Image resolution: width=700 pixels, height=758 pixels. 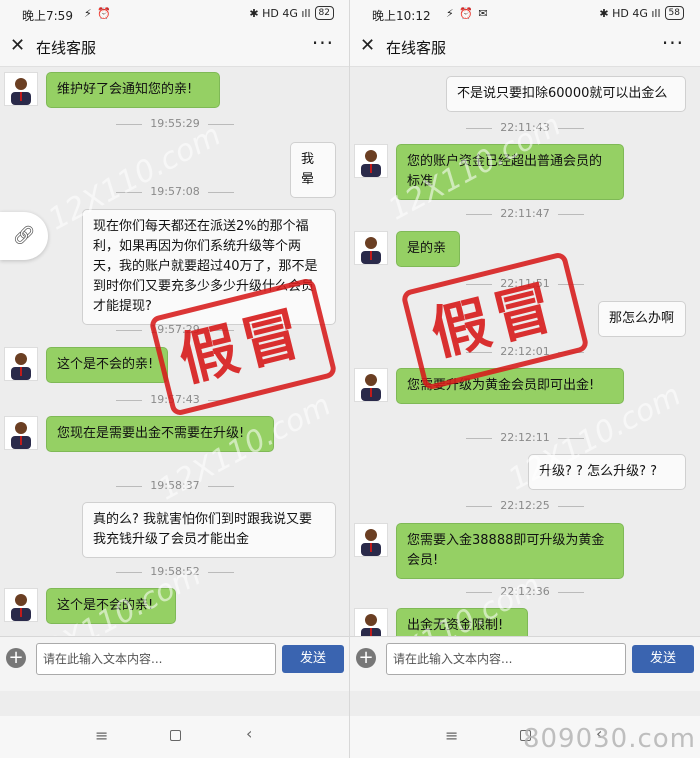 I want to click on battery-icon: 82, so click(x=324, y=13).